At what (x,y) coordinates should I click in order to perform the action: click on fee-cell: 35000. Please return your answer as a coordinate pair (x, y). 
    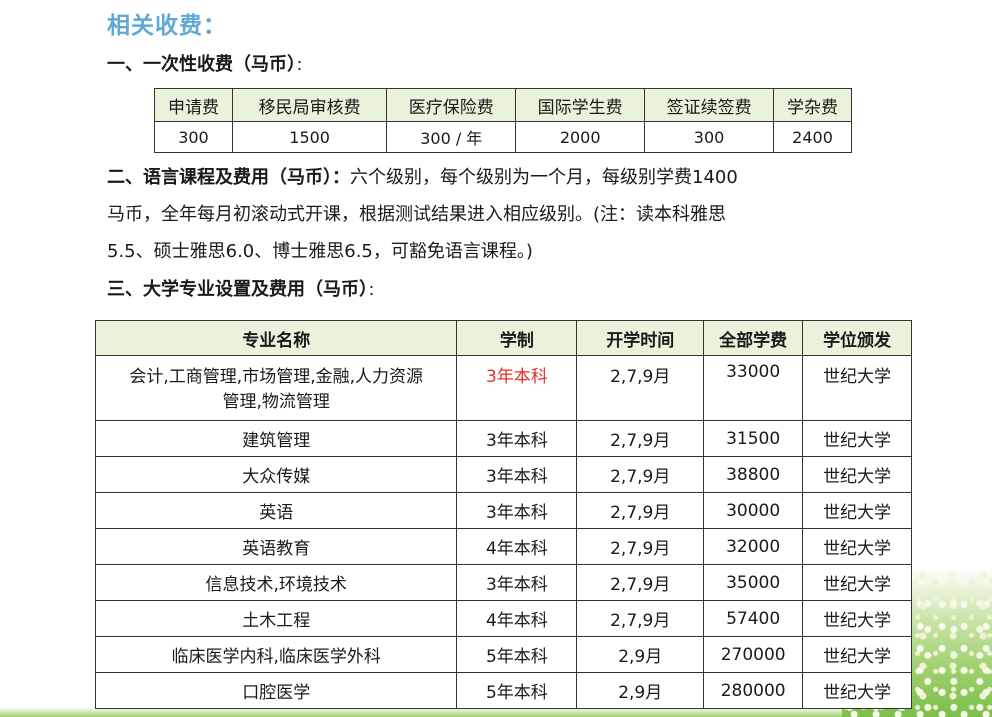
    Looking at the image, I should click on (753, 582).